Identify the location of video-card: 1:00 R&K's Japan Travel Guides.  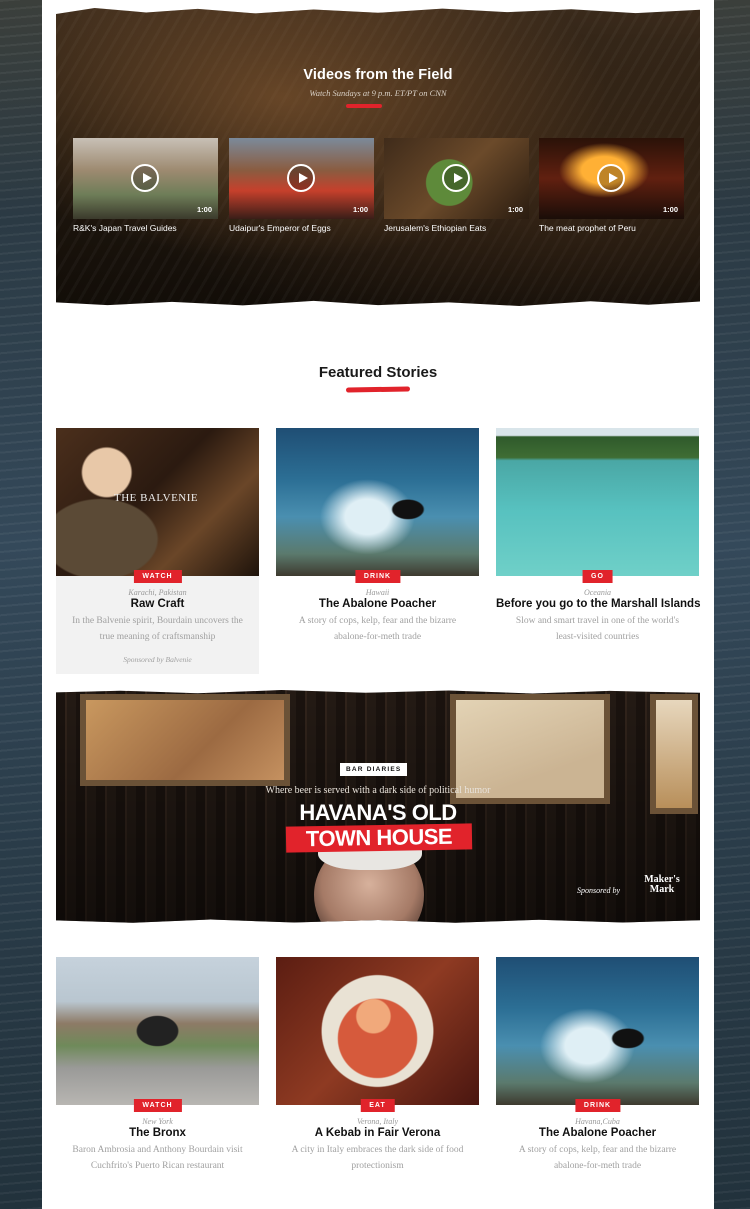
(145, 185).